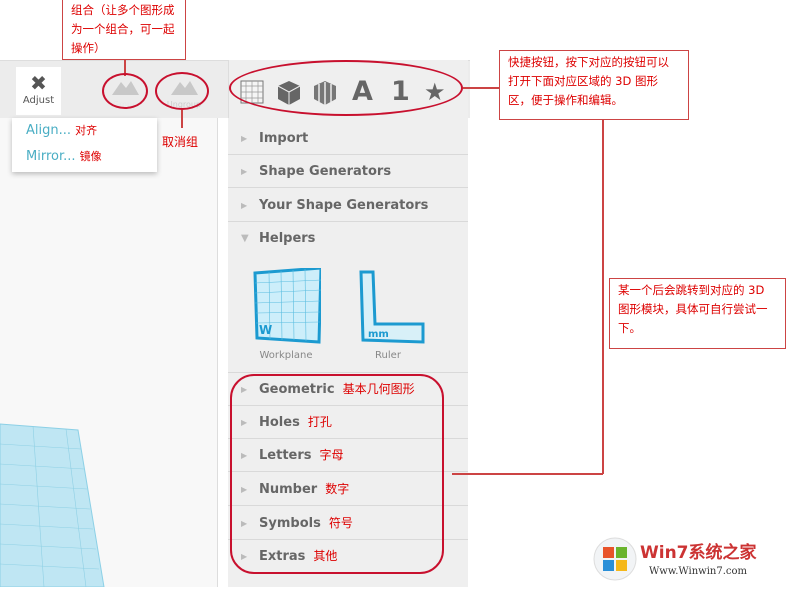  I want to click on adjust-button: ✖ Adjust, so click(38, 91).